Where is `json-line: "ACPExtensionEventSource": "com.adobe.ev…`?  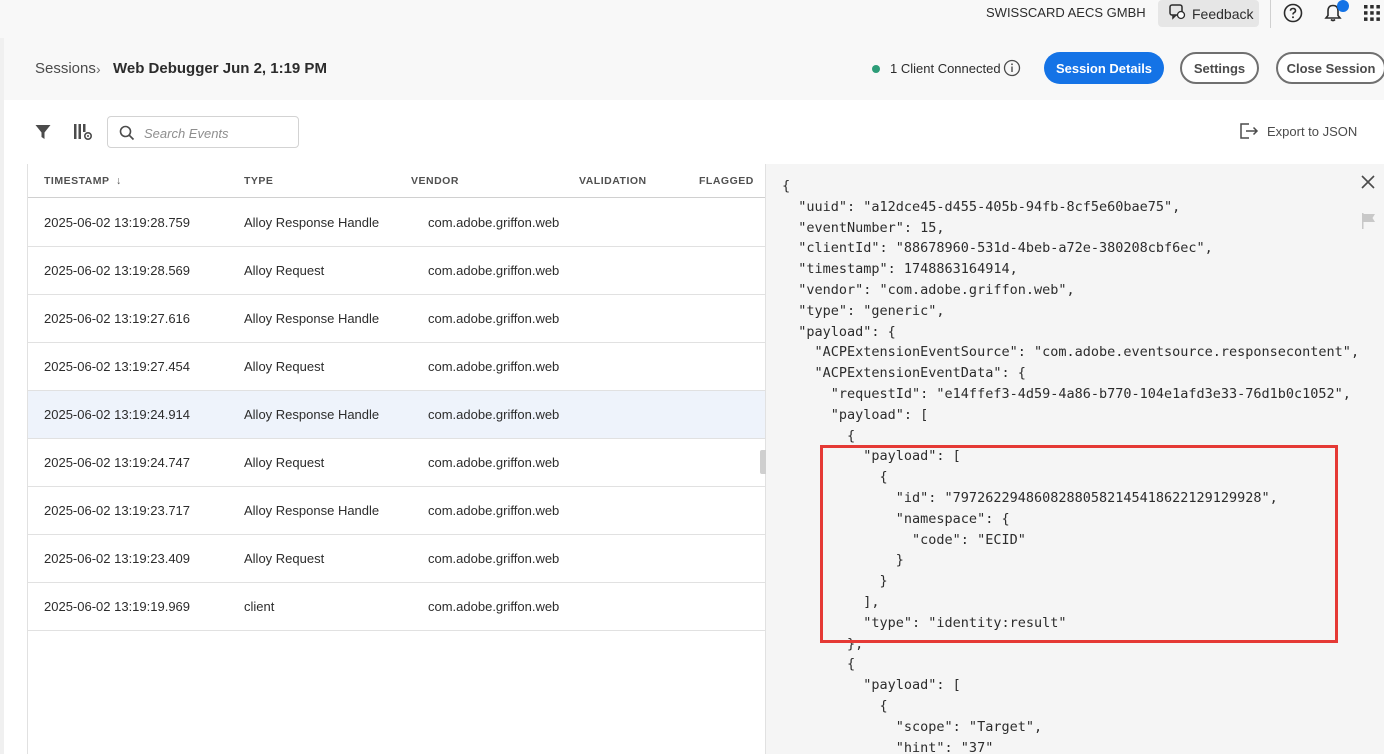
json-line: "ACPExtensionEventSource": "com.adobe.ev… is located at coordinates (1071, 352).